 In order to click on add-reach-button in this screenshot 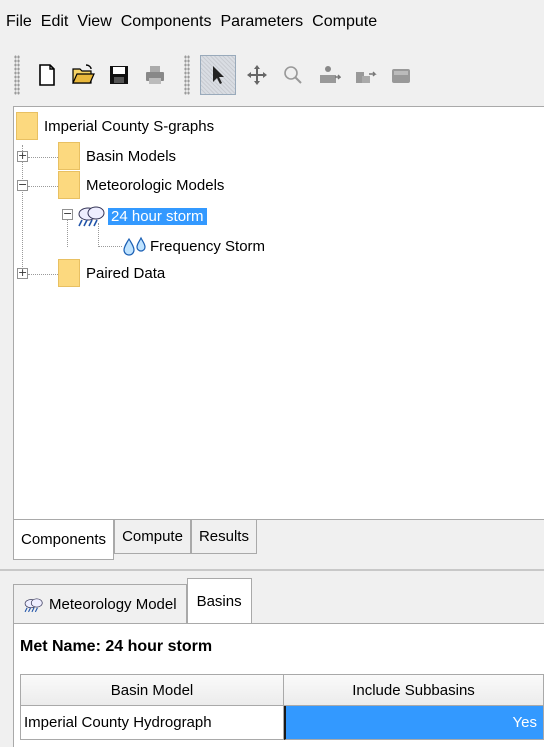, I will do `click(365, 75)`.